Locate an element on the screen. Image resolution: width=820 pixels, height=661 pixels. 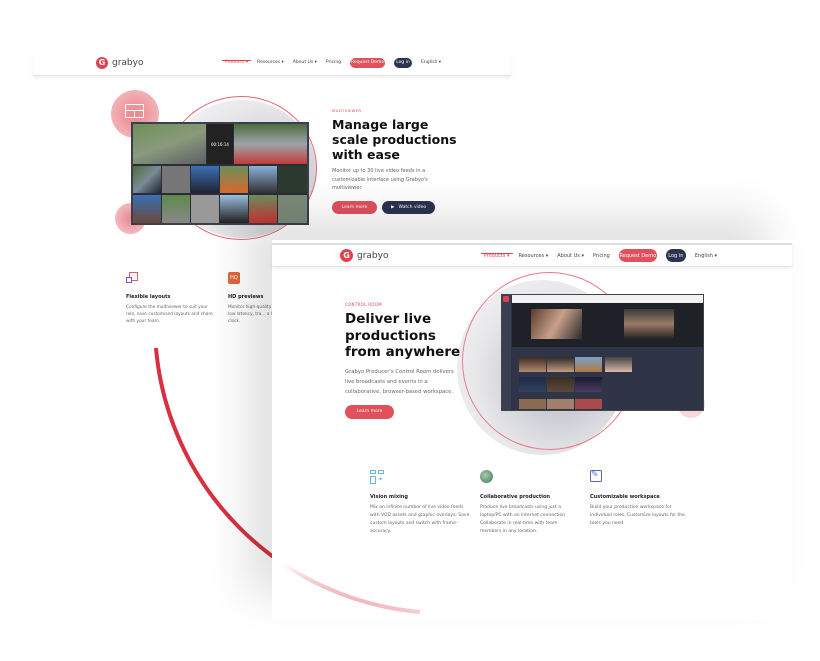
vision-mixing-icon: ✦ is located at coordinates (377, 477).